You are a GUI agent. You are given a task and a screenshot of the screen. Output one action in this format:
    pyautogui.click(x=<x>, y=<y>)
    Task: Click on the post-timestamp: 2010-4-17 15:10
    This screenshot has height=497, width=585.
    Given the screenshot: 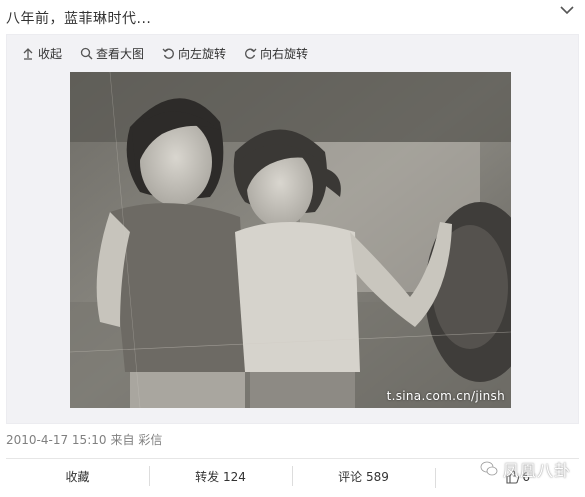 What is the action you would take?
    pyautogui.click(x=56, y=440)
    